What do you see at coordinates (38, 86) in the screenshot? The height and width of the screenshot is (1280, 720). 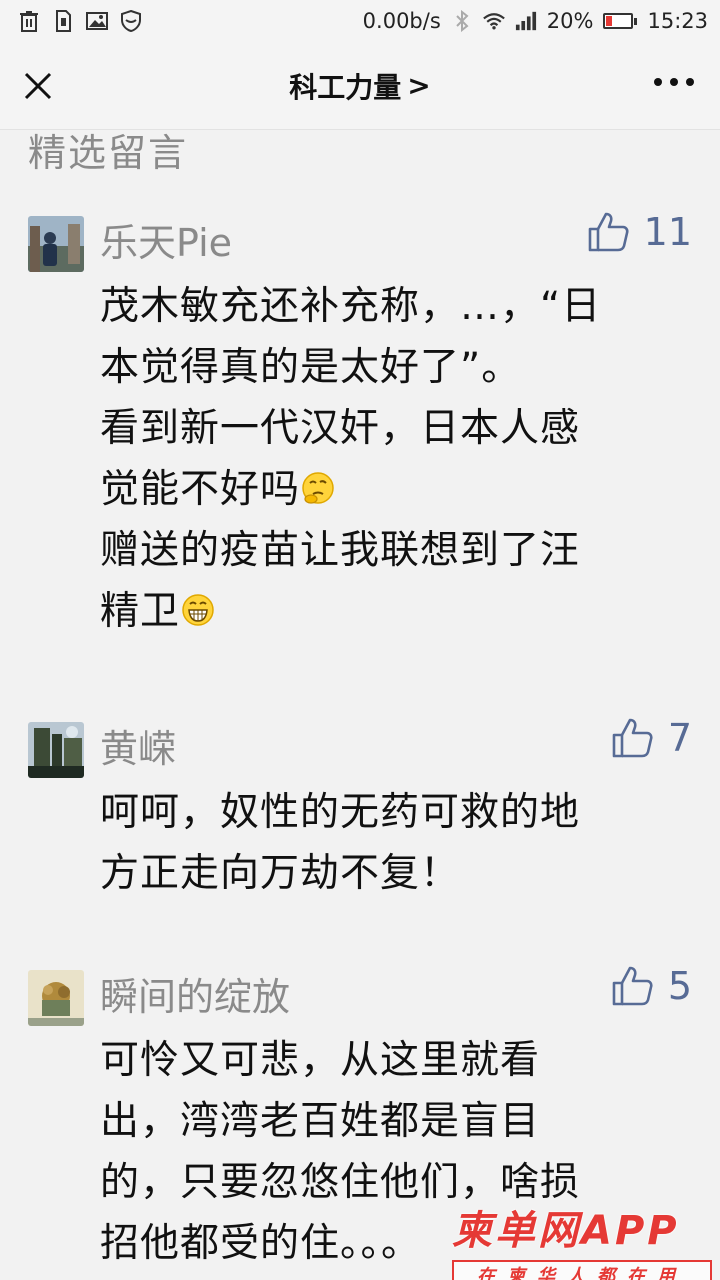 I see `close-icon` at bounding box center [38, 86].